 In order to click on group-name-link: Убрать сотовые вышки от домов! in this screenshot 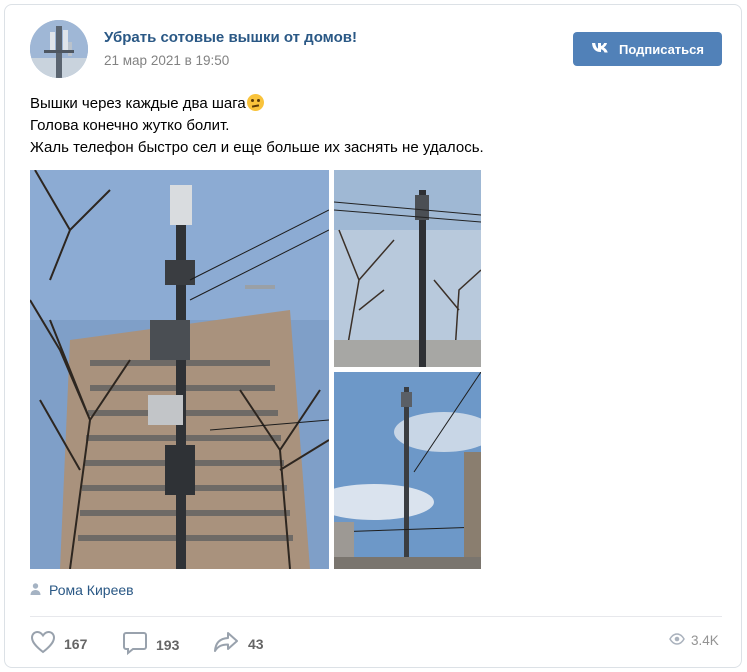, I will do `click(230, 37)`.